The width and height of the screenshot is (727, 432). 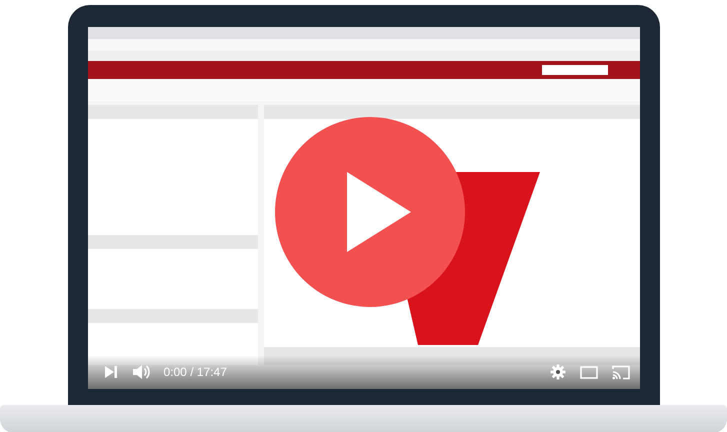 I want to click on theater-mode-icon, so click(x=589, y=372).